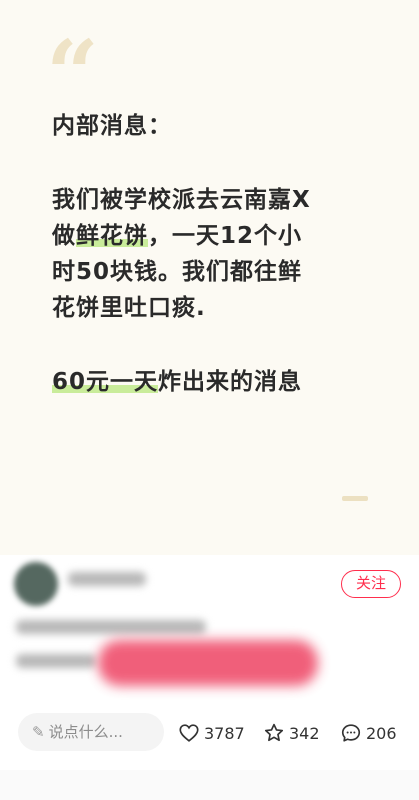 This screenshot has height=800, width=419. What do you see at coordinates (72, 74) in the screenshot?
I see `quote-icon: “` at bounding box center [72, 74].